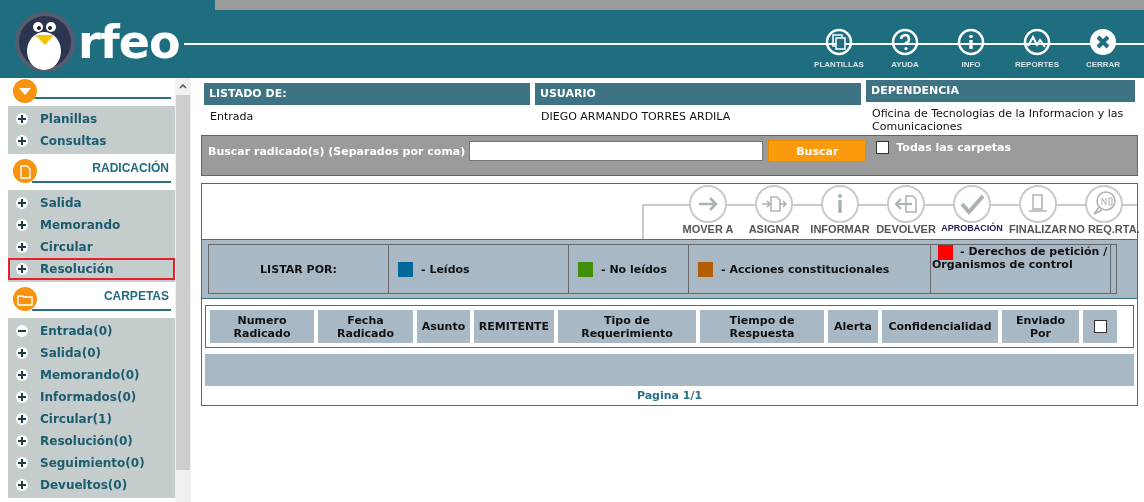 The height and width of the screenshot is (502, 1144). Describe the element at coordinates (1020, 258) in the screenshot. I see `legend-label: - Derechos de petición / Organismos de control` at that location.